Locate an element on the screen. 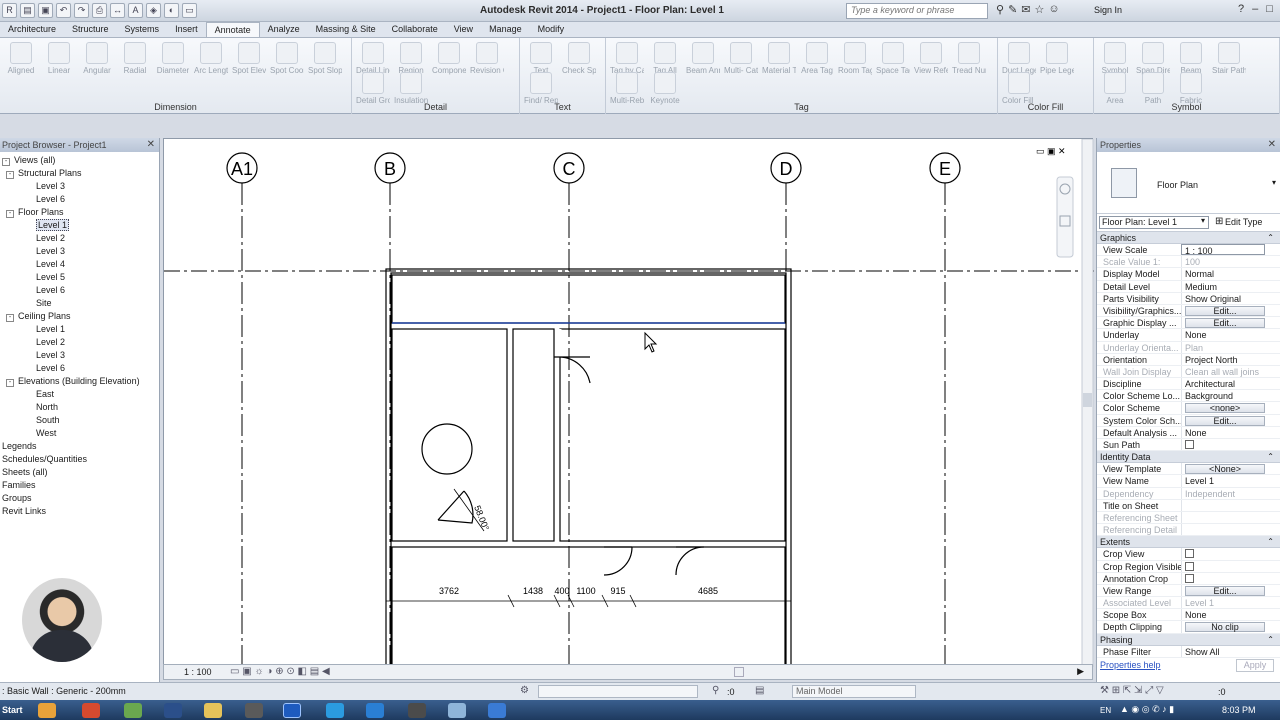 The image size is (1280, 720). tool-multi-rebar: Multi-Rebar is located at coordinates (627, 88).